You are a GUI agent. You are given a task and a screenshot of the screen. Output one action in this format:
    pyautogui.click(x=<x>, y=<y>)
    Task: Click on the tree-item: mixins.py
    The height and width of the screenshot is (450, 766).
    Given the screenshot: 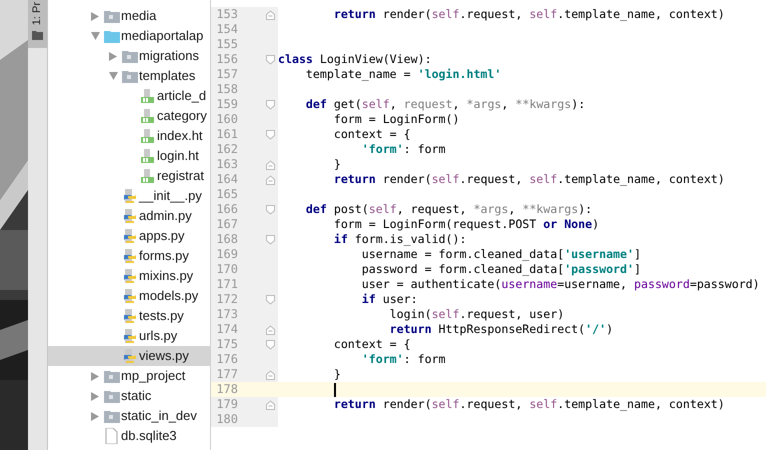 What is the action you would take?
    pyautogui.click(x=129, y=276)
    